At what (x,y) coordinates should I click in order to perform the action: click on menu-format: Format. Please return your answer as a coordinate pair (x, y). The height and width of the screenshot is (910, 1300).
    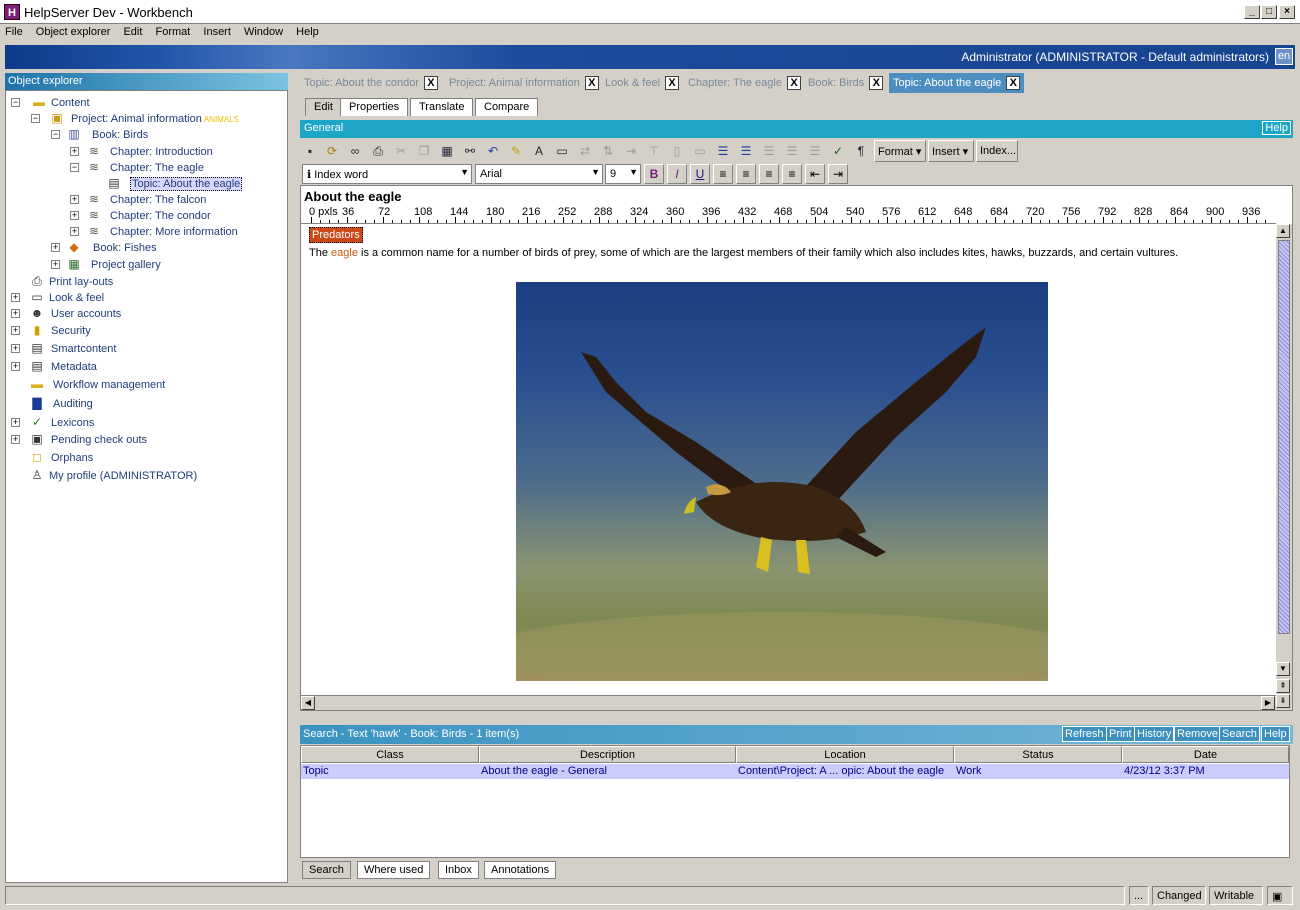
    Looking at the image, I should click on (172, 33).